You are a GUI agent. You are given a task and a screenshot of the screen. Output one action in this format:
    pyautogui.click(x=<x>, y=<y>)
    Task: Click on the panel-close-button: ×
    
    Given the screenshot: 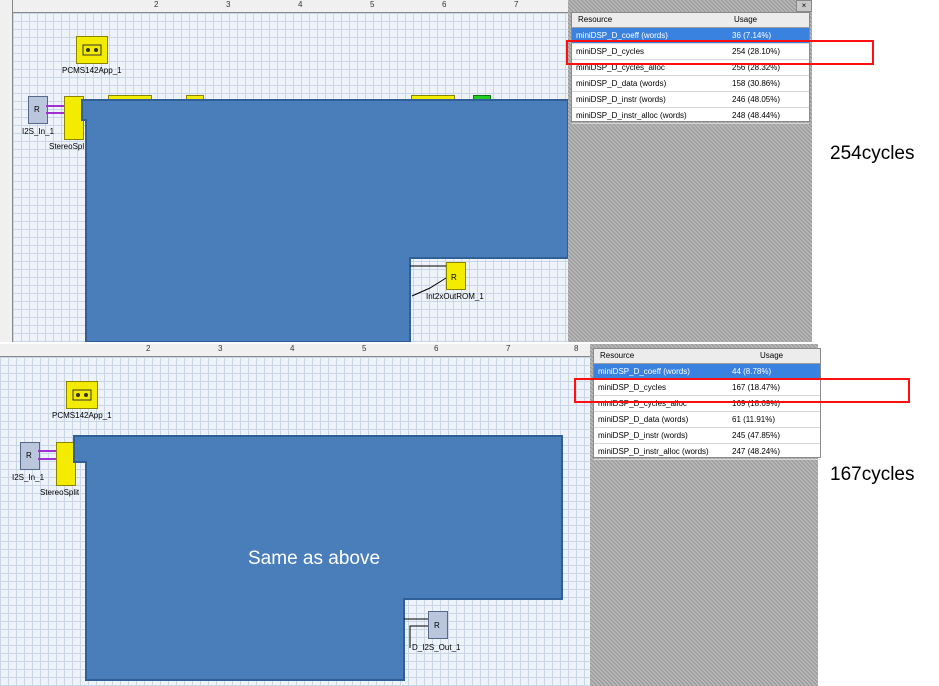 What is the action you would take?
    pyautogui.click(x=804, y=6)
    